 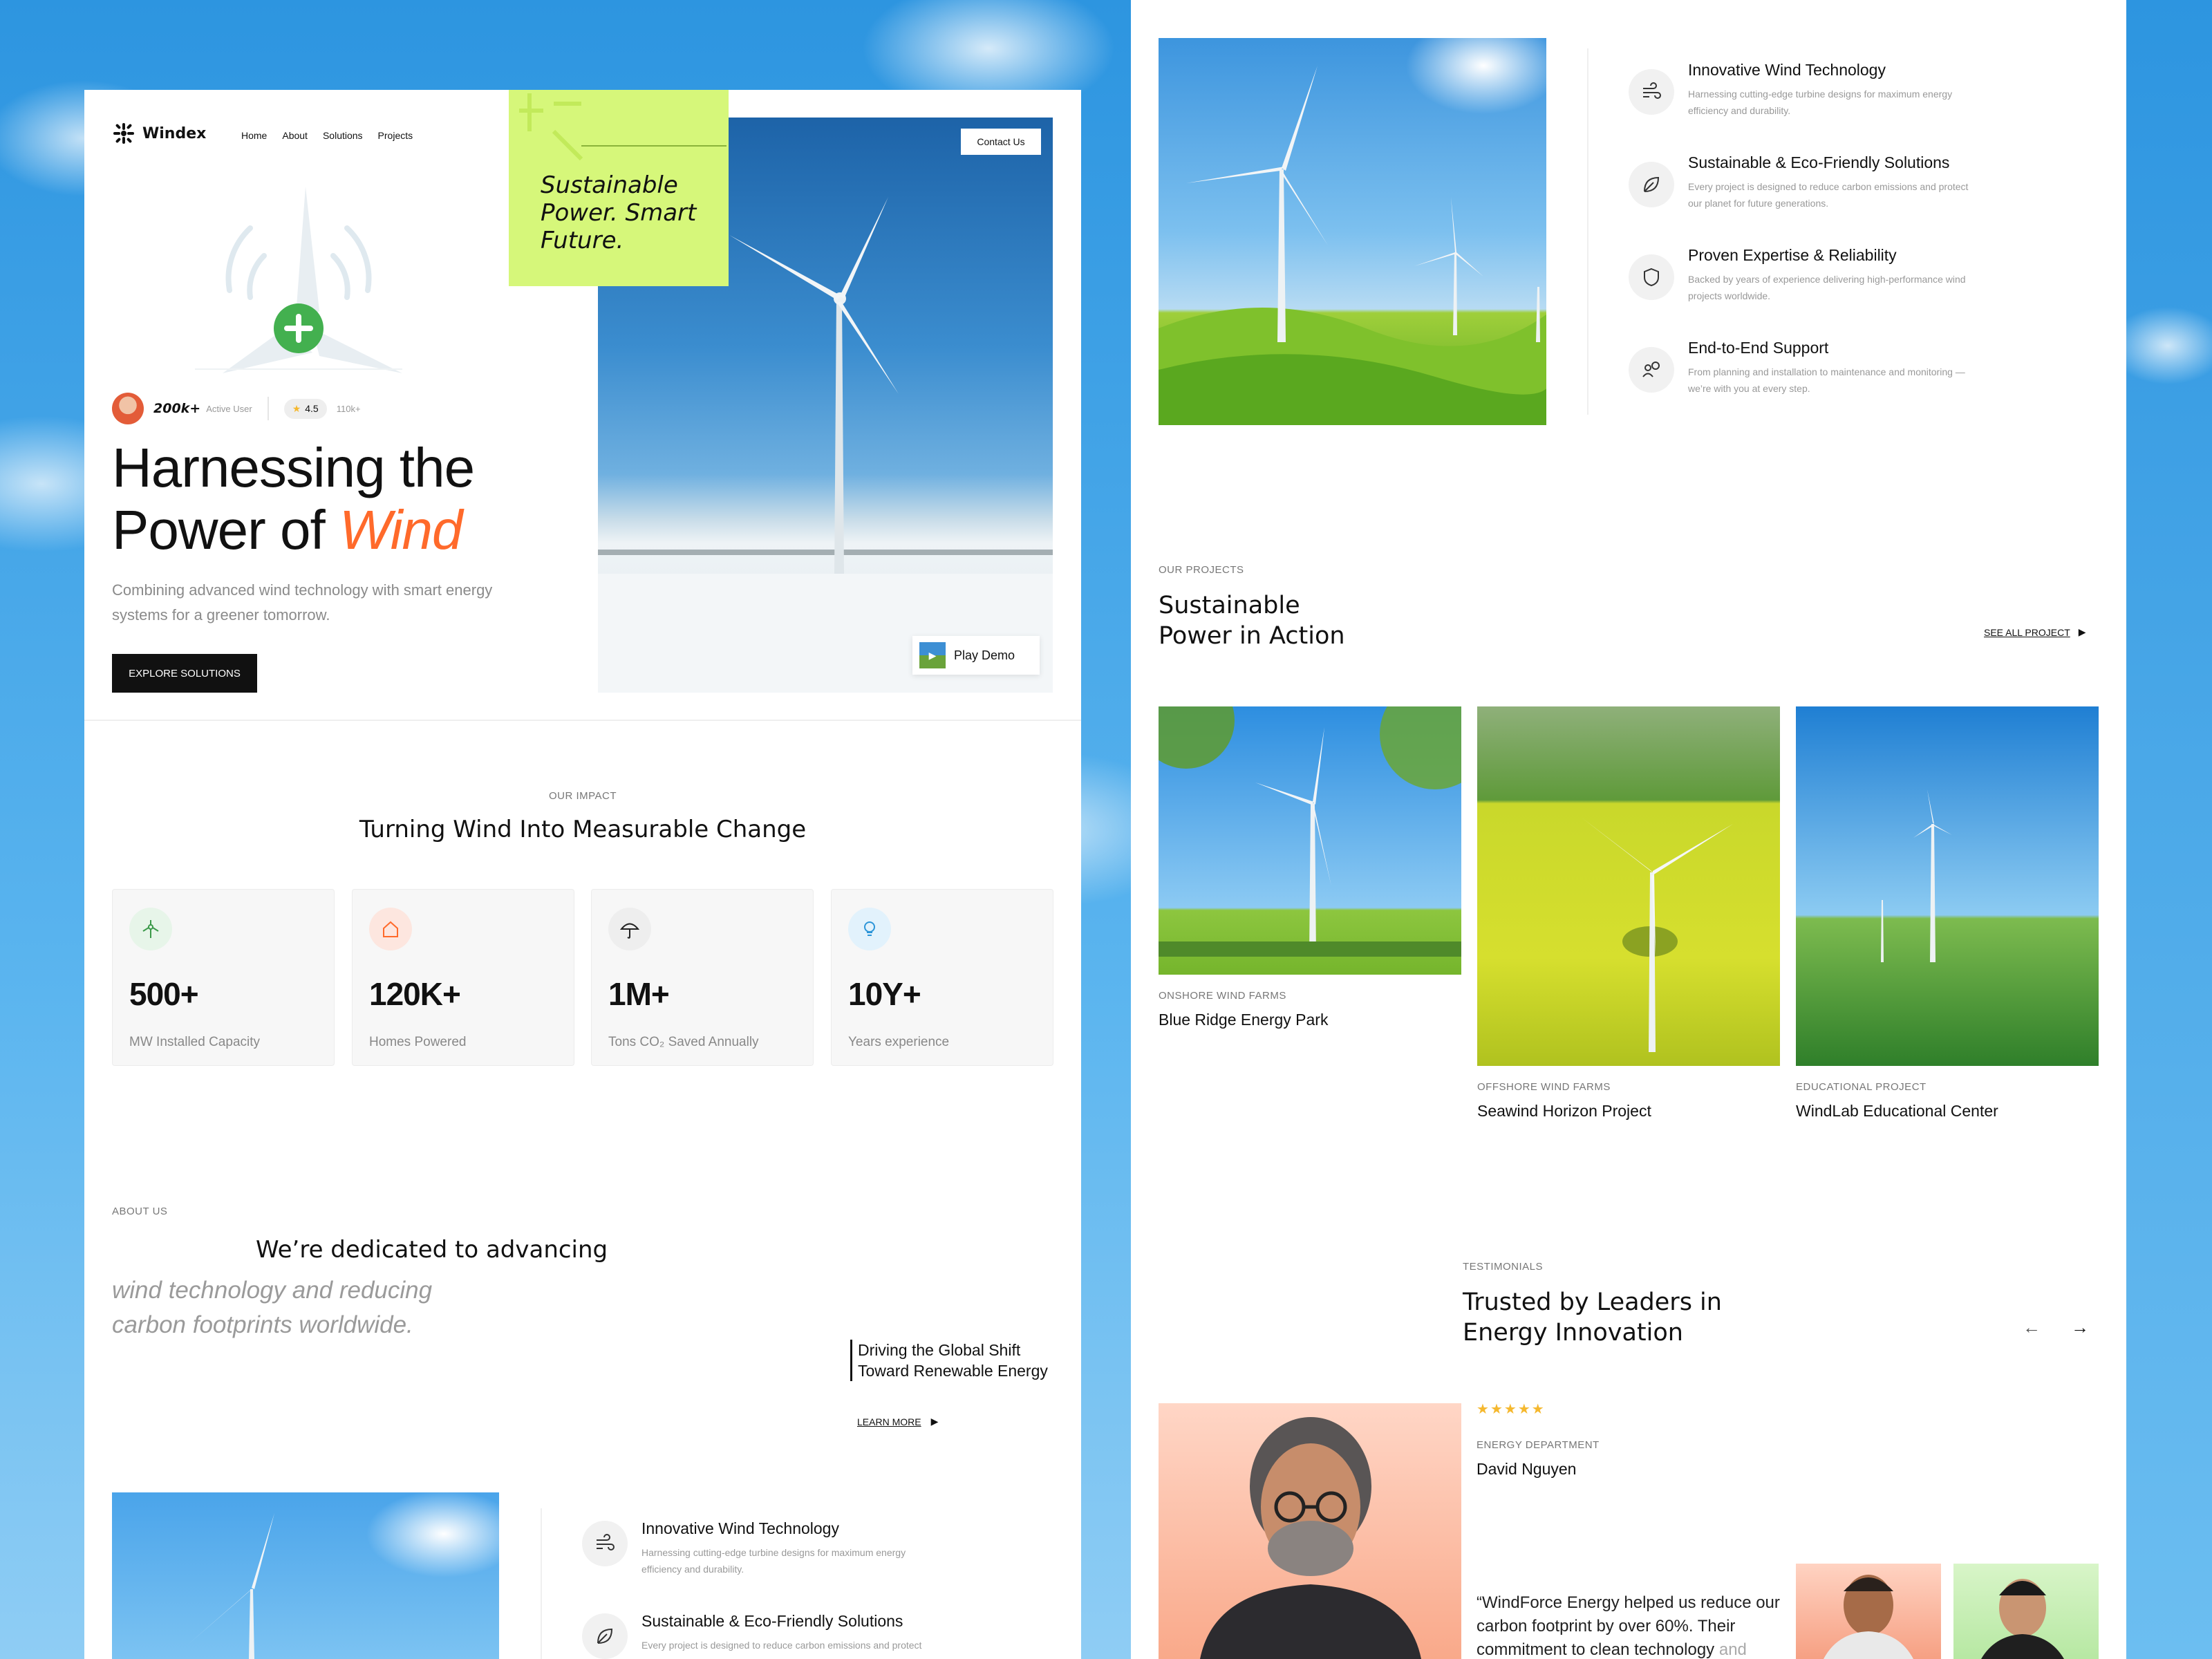 I want to click on project-name: WindLab Educational Center, so click(x=1897, y=1111).